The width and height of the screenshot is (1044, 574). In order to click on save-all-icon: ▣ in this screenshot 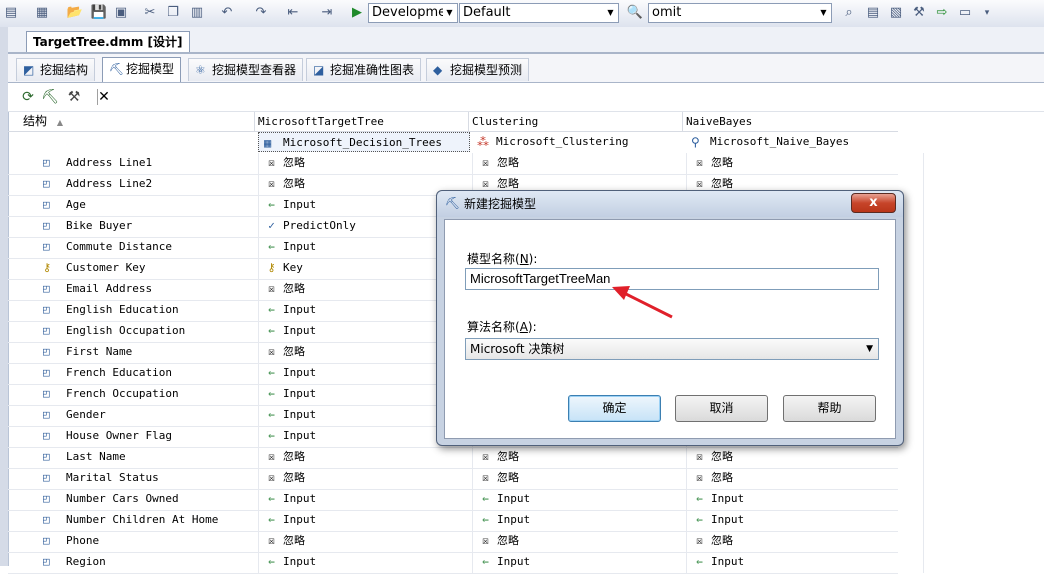, I will do `click(121, 13)`.